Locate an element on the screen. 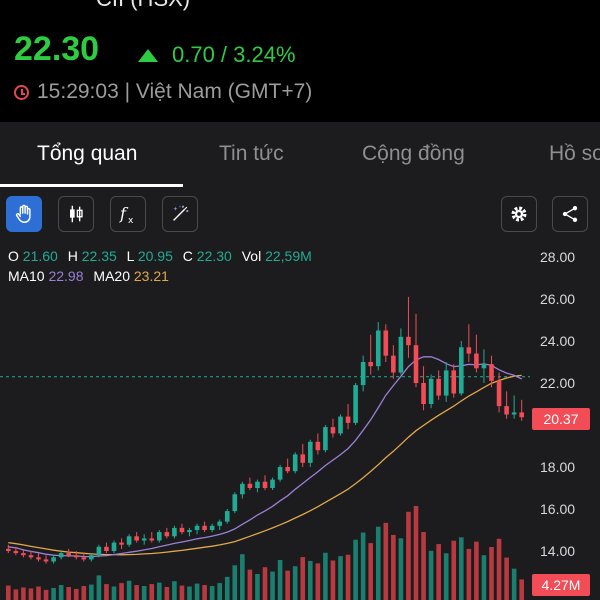 The image size is (600, 600). last-price-tag: 20.37 is located at coordinates (561, 419).